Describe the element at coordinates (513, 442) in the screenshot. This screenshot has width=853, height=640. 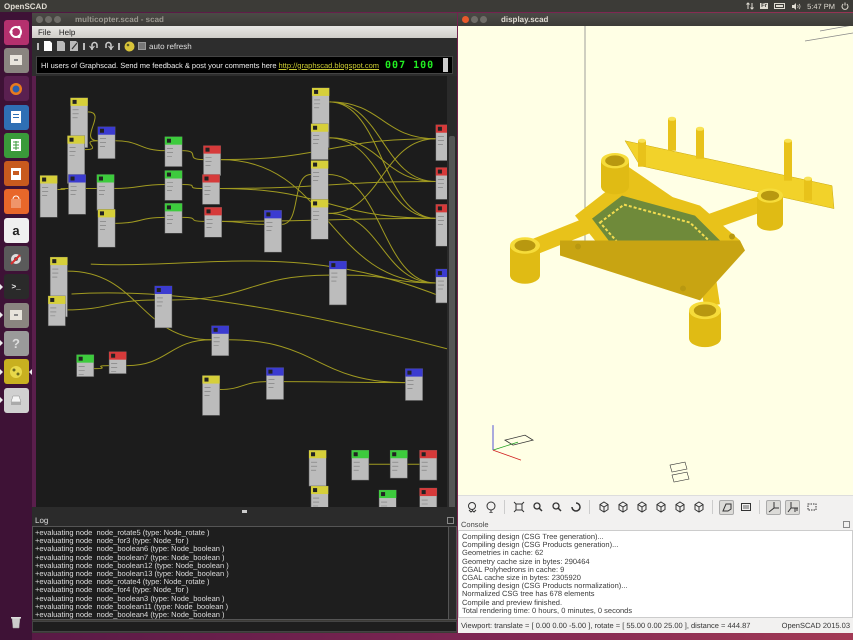
I see `axes-gizmo-drawing` at that location.